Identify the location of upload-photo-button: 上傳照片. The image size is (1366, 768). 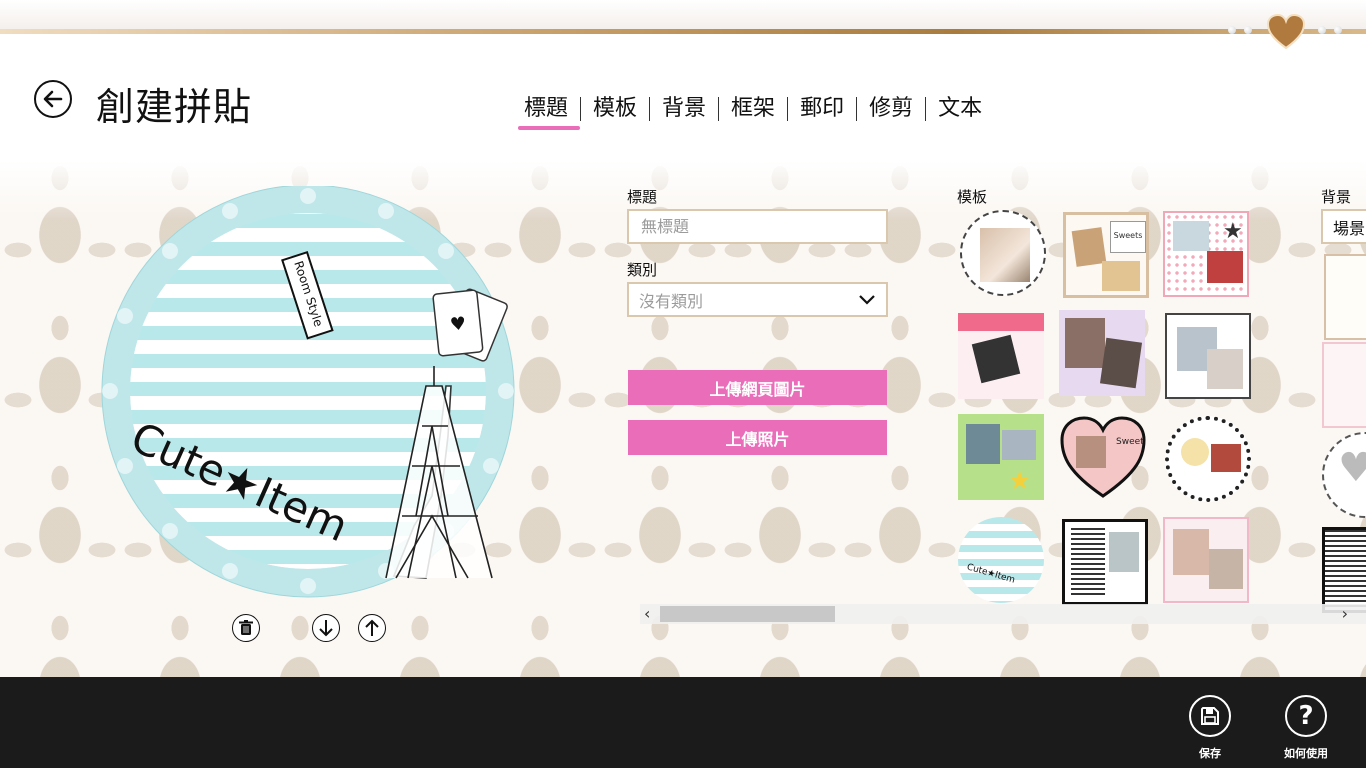
(757, 437).